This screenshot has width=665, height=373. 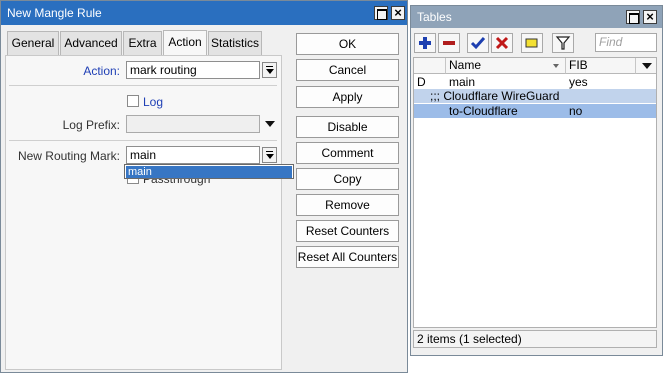 I want to click on tab-extra: Extra, so click(x=142, y=43).